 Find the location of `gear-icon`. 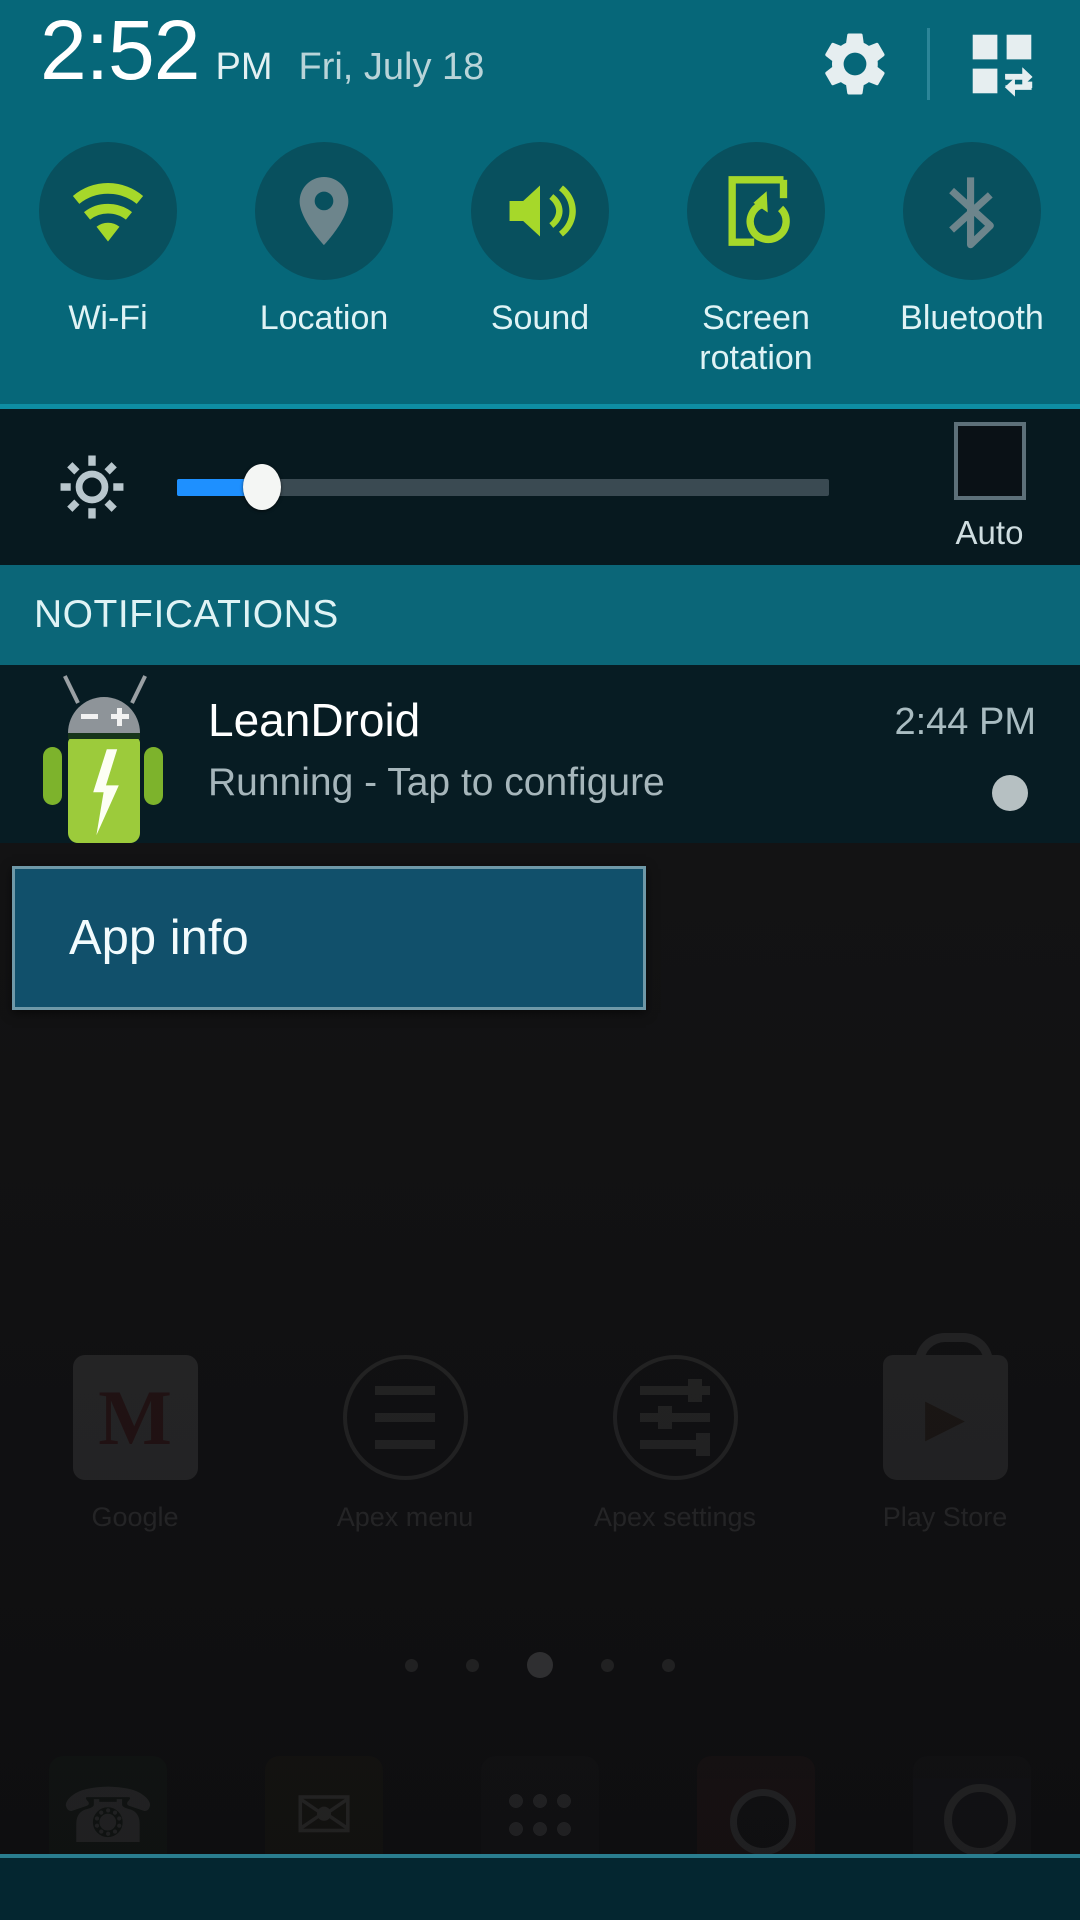

gear-icon is located at coordinates (855, 64).